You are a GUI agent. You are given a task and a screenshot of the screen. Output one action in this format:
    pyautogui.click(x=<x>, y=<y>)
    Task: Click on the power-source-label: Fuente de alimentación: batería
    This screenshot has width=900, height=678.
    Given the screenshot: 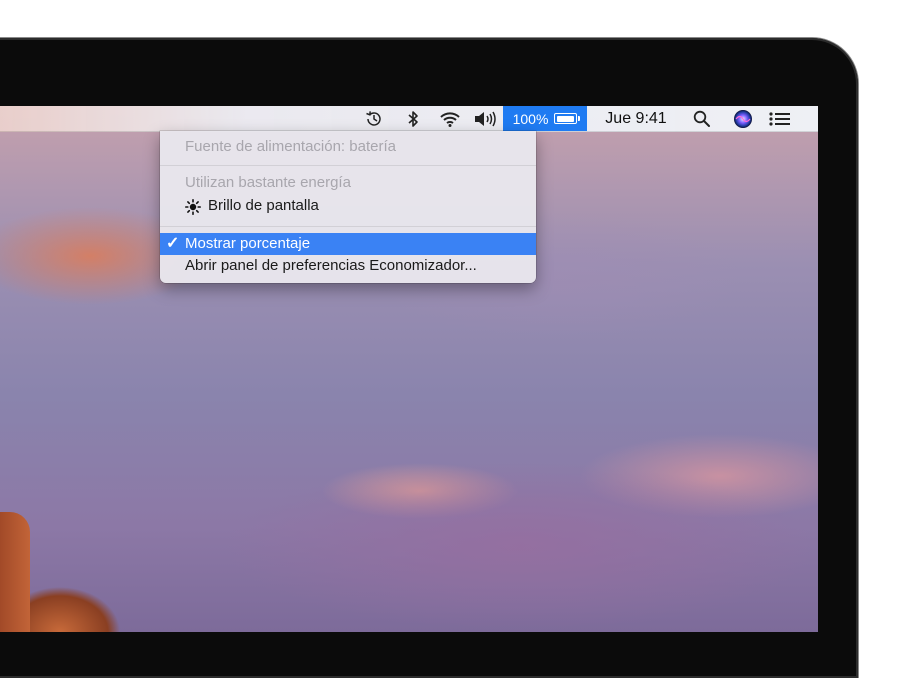 What is the action you would take?
    pyautogui.click(x=290, y=146)
    